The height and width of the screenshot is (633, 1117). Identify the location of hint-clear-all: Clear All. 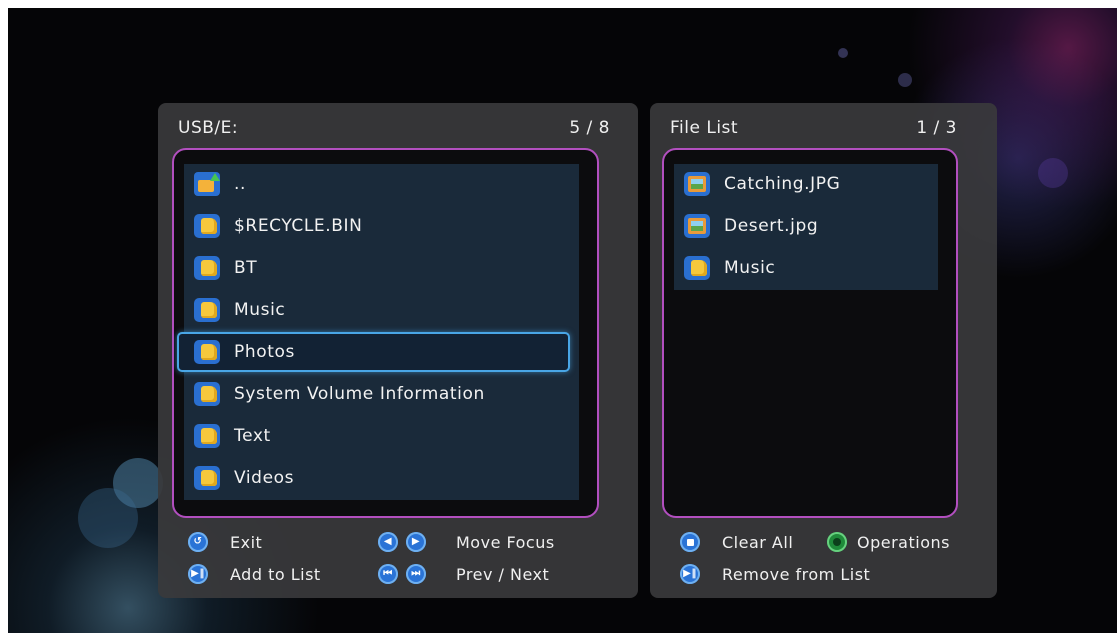
(736, 542).